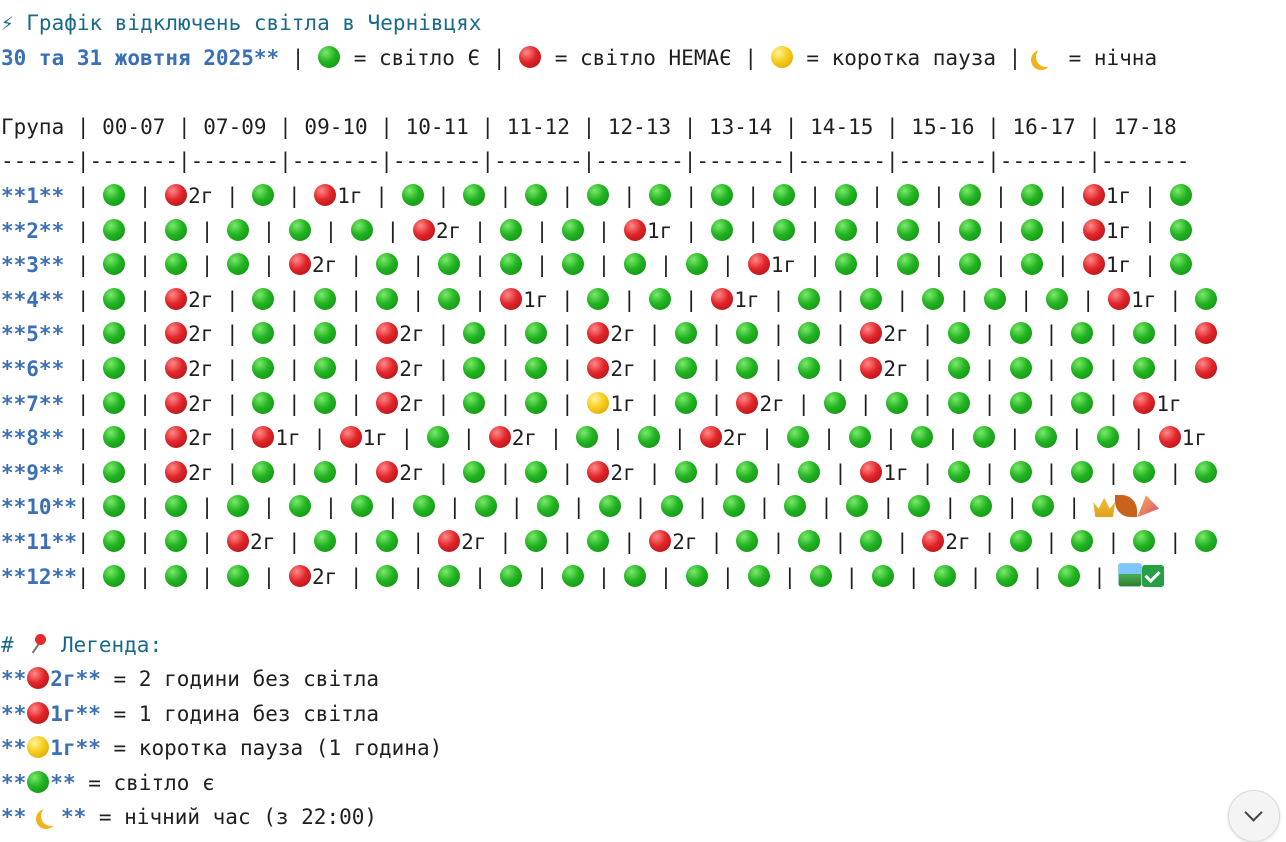 This screenshot has width=1286, height=842. What do you see at coordinates (232, 817) in the screenshot?
I see `legend-description: = нічний час (з 22:00)` at bounding box center [232, 817].